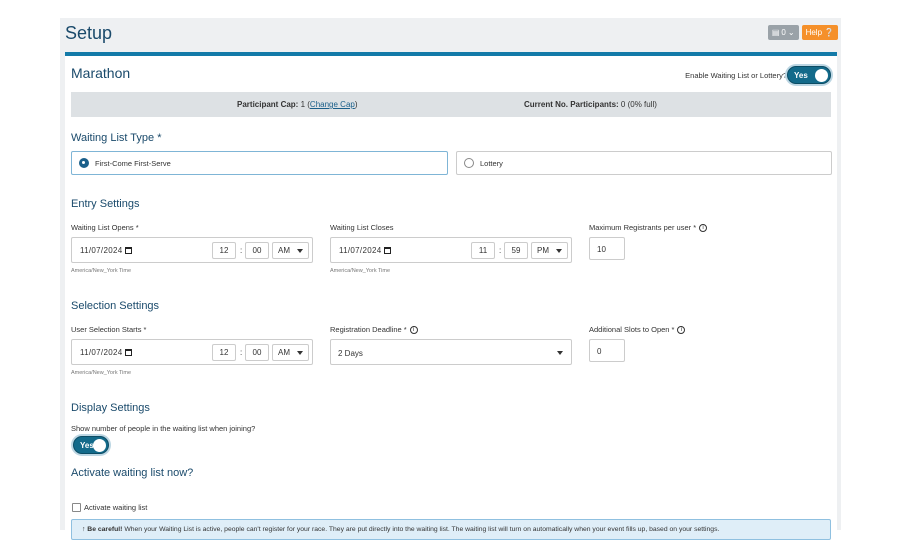  I want to click on page-header: Setup ▤ 0 ⌄ Help ❔, so click(450, 35).